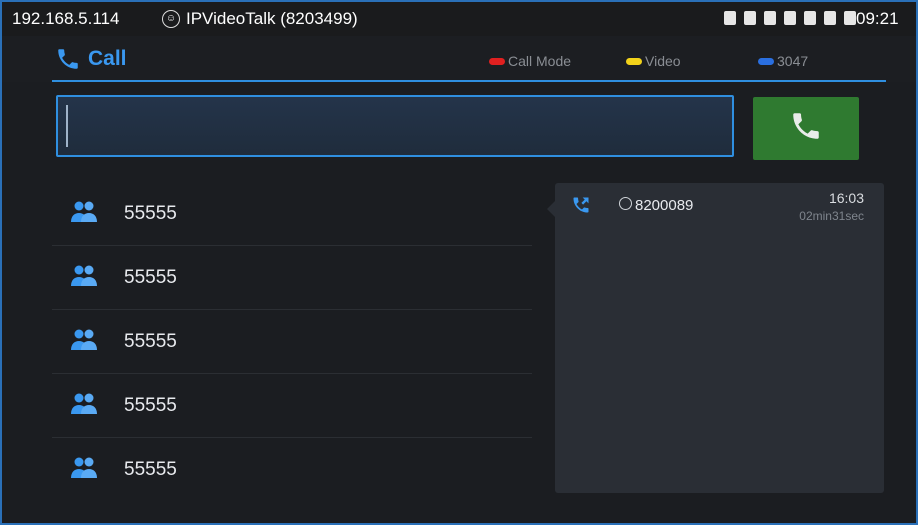 This screenshot has width=918, height=525. I want to click on call-button, so click(806, 128).